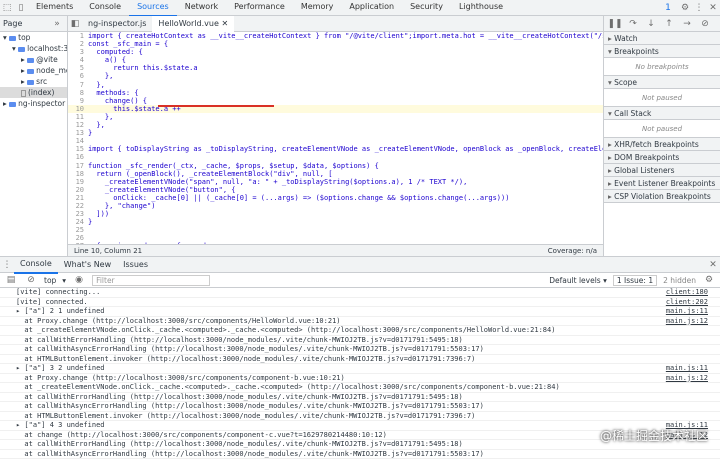  What do you see at coordinates (47, 48) in the screenshot?
I see `tree-item-label: localhost:3000` at bounding box center [47, 48].